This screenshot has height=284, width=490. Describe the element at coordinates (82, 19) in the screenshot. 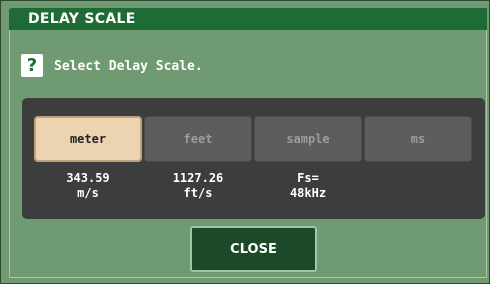

I see `dialog-title: DELAY SCALE` at that location.